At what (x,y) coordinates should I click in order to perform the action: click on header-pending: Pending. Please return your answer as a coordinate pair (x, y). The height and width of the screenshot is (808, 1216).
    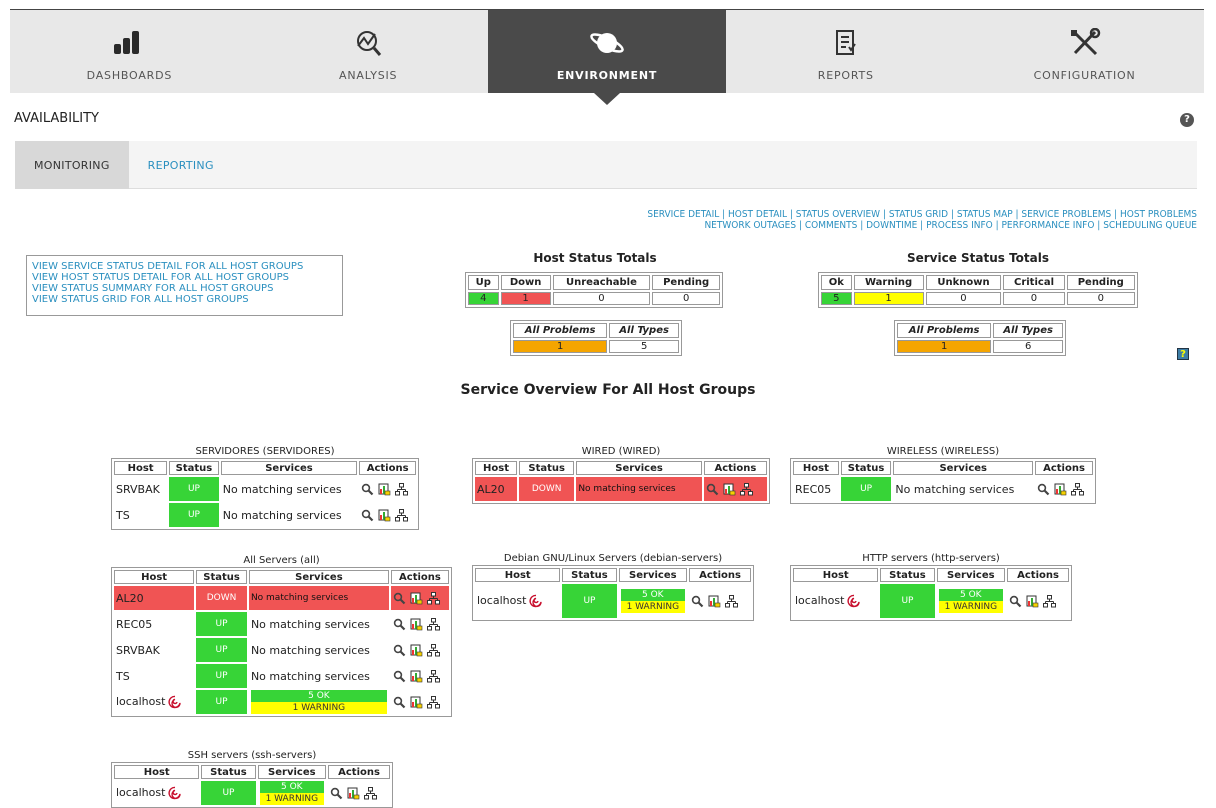
    Looking at the image, I should click on (686, 282).